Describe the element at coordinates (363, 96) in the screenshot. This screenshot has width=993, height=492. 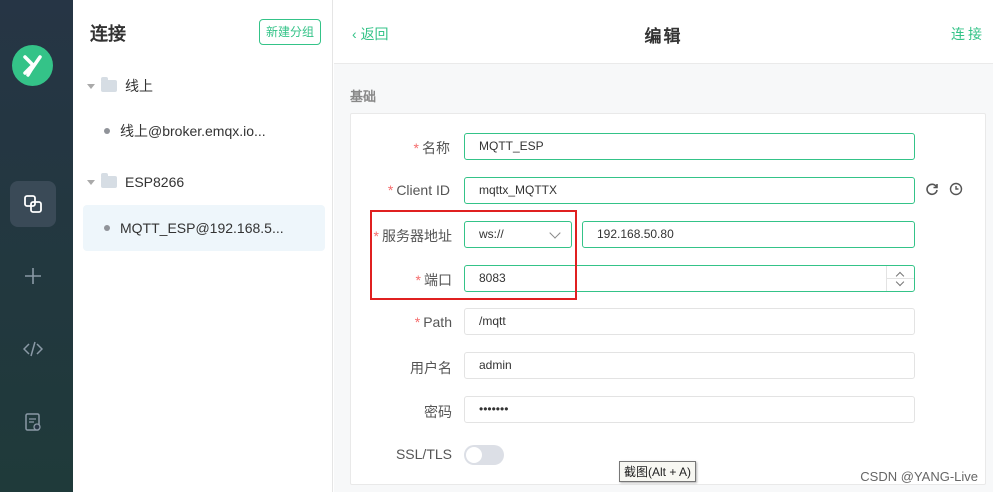
I see `section-title: 基础` at that location.